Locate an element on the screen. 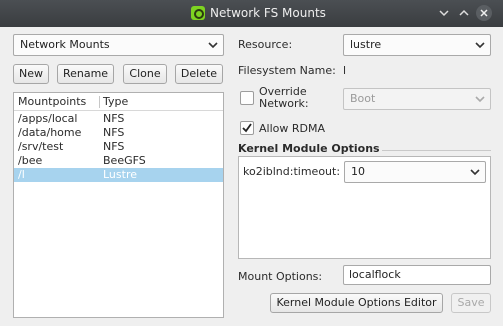 Image resolution: width=503 pixels, height=326 pixels. table-header: Mountpoints Type is located at coordinates (118, 102).